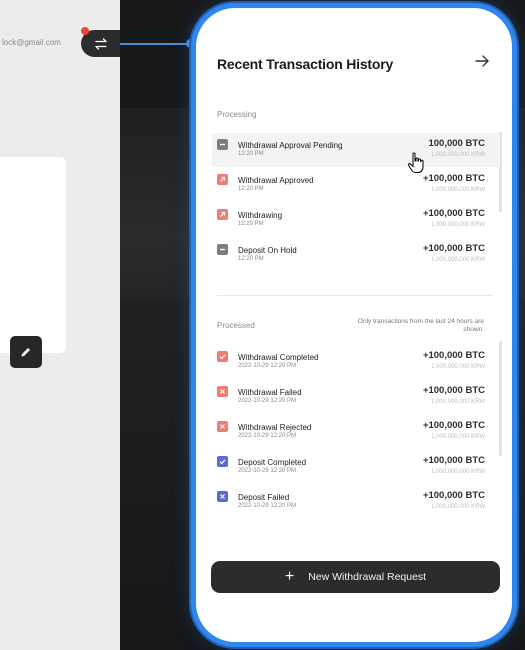 The height and width of the screenshot is (650, 525). What do you see at coordinates (260, 215) in the screenshot?
I see `transaction-name: Withdrawing` at bounding box center [260, 215].